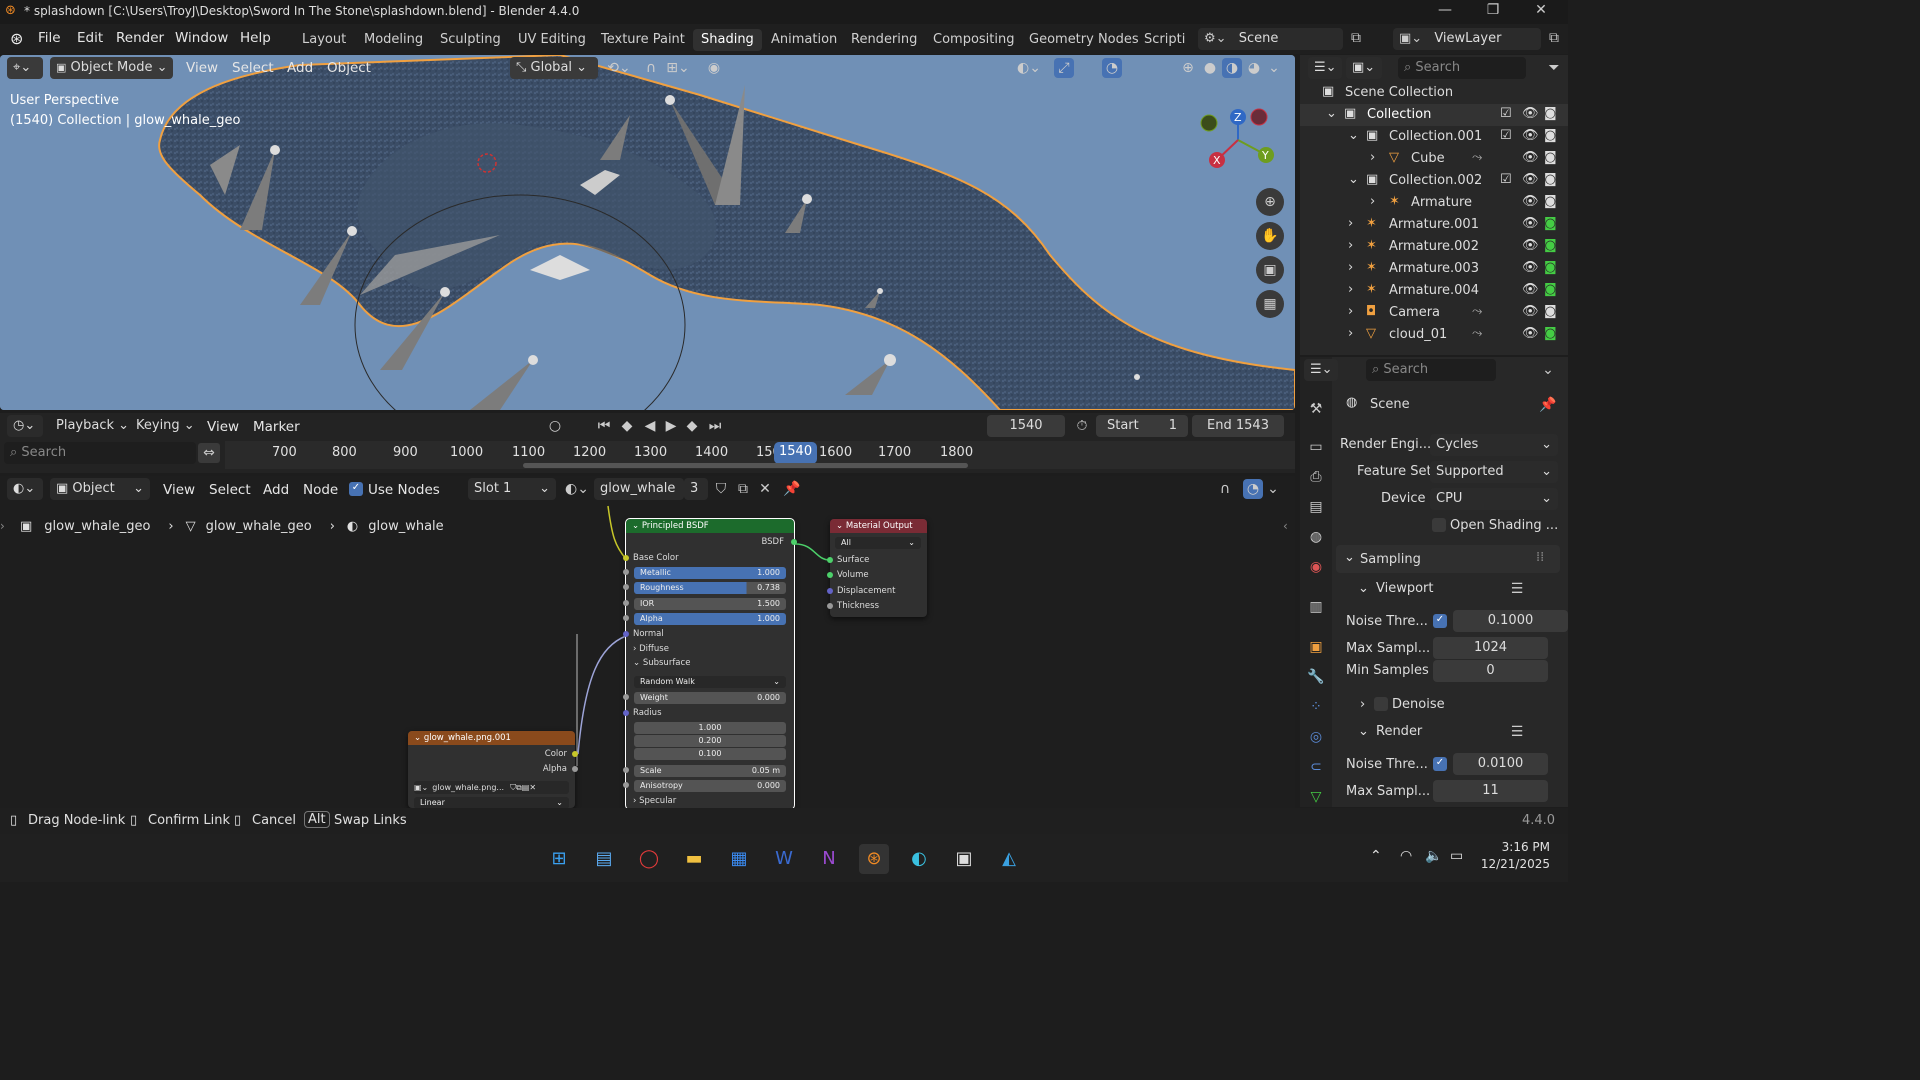  What do you see at coordinates (1490, 648) in the screenshot?
I see `max-samples-field: 1024` at bounding box center [1490, 648].